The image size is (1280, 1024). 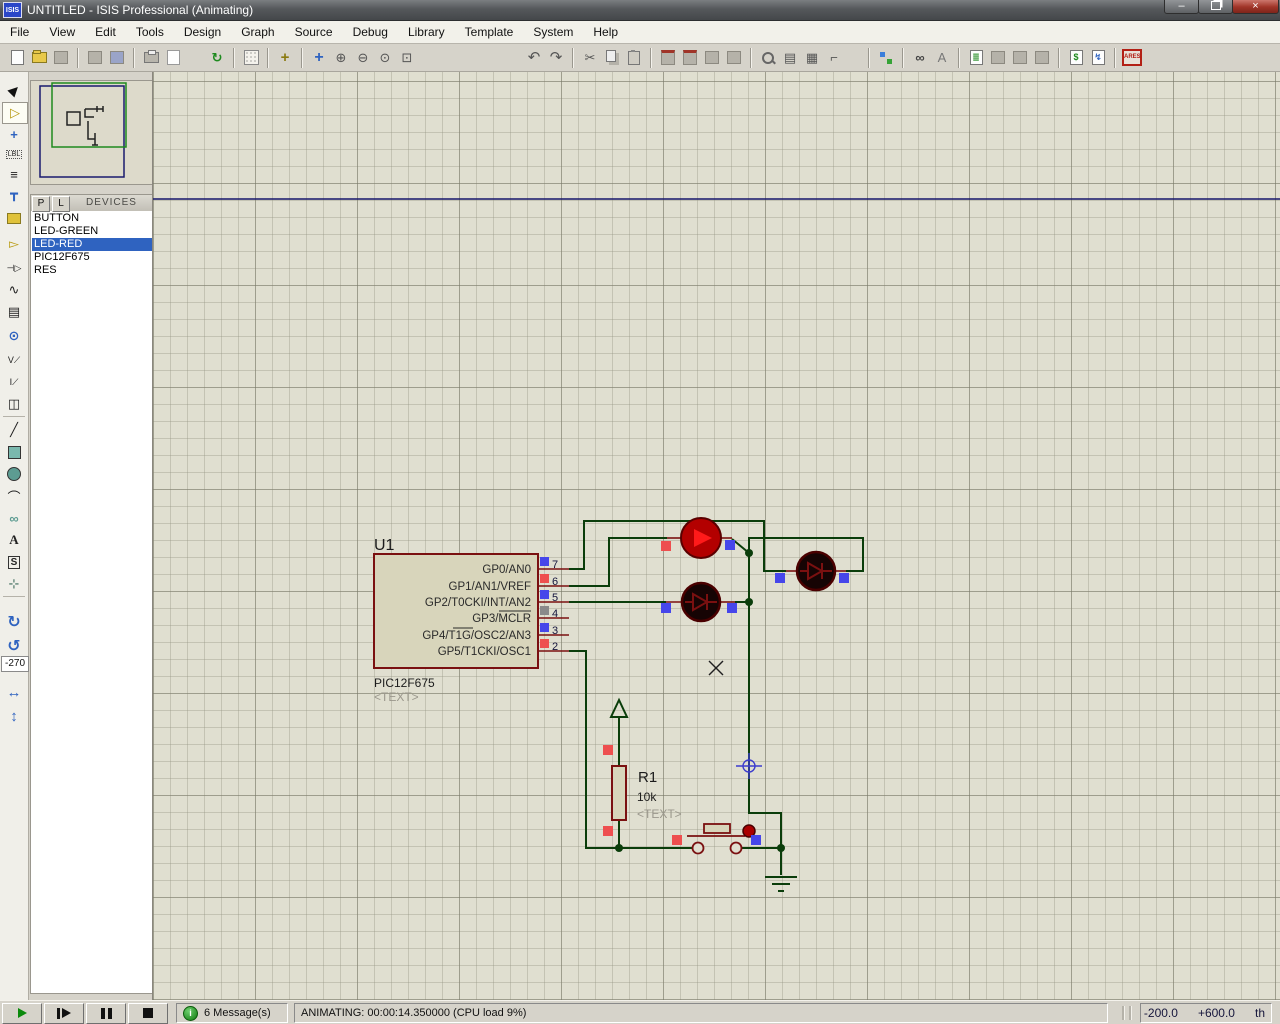 What do you see at coordinates (698, 538) in the screenshot?
I see `led-top-lit` at bounding box center [698, 538].